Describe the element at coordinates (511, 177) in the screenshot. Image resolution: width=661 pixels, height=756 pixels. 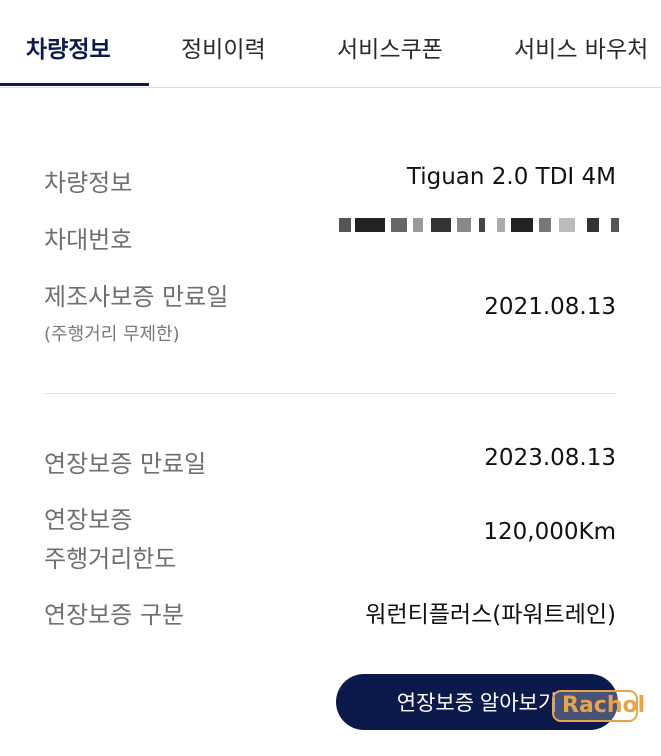
I see `model-value: Tiguan 2.0 TDI 4M` at that location.